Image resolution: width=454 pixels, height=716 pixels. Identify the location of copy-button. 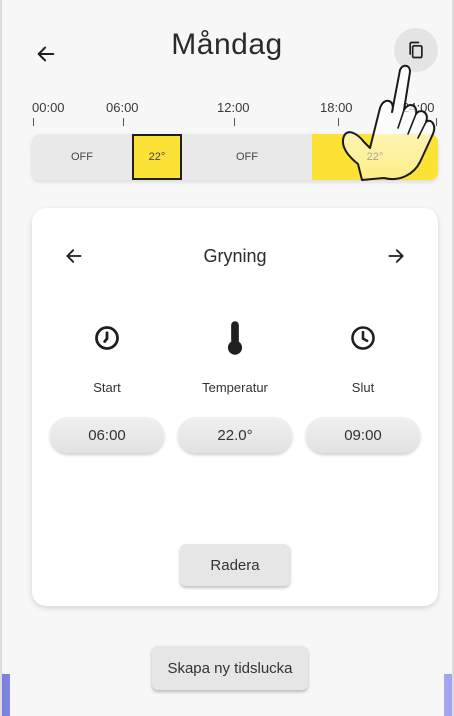
(416, 50).